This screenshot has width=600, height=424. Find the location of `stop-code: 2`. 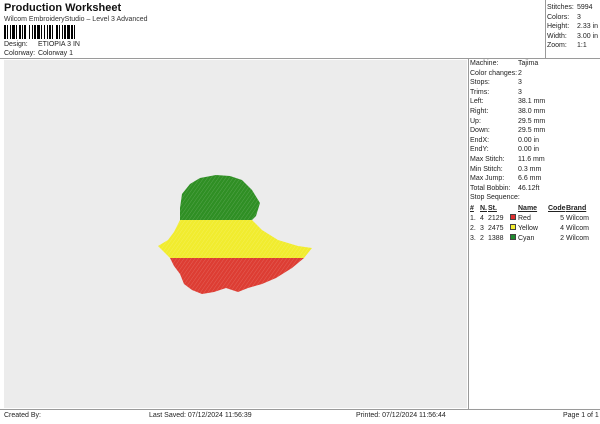

stop-code: 2 is located at coordinates (562, 238).